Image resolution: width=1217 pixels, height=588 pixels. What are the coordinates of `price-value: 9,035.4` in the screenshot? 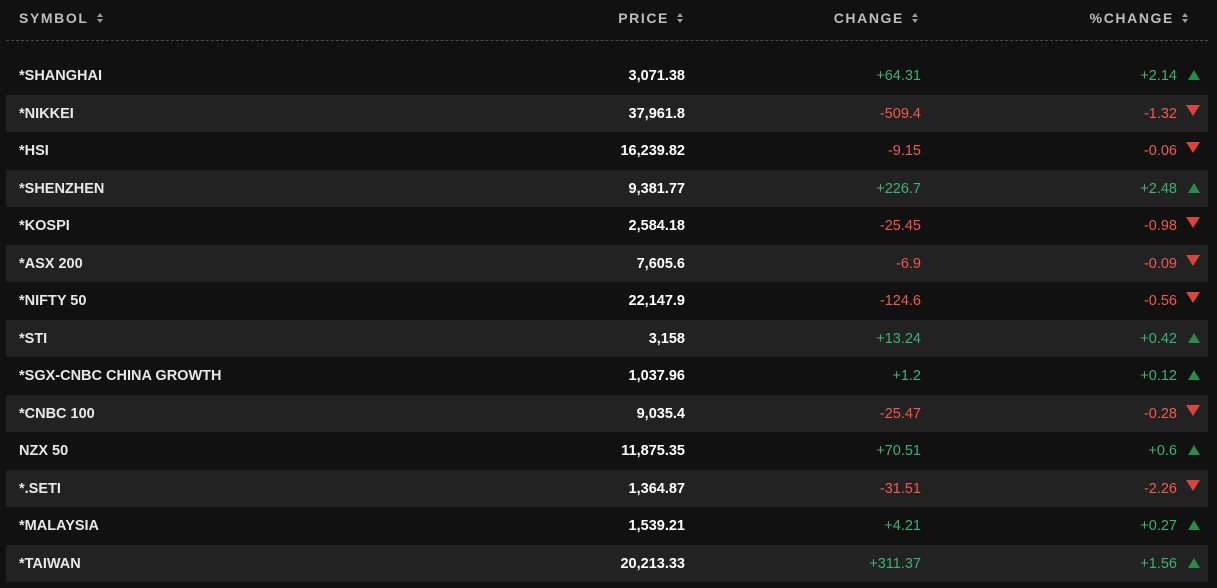 It's located at (660, 413).